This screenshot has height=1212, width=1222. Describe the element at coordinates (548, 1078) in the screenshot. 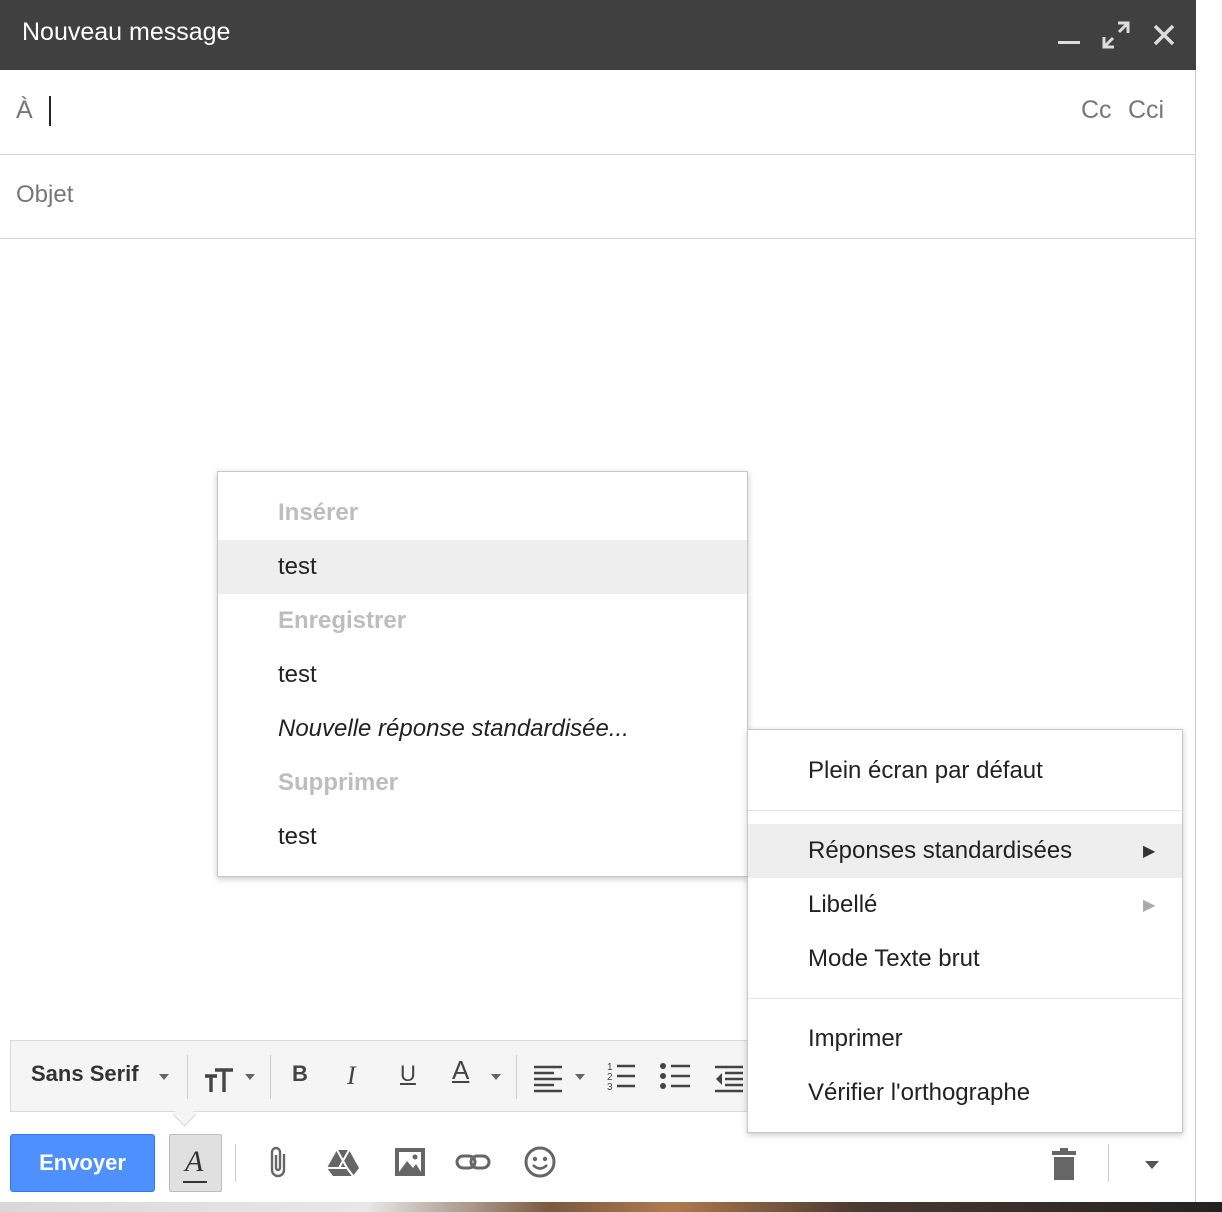

I see `align-icon` at that location.